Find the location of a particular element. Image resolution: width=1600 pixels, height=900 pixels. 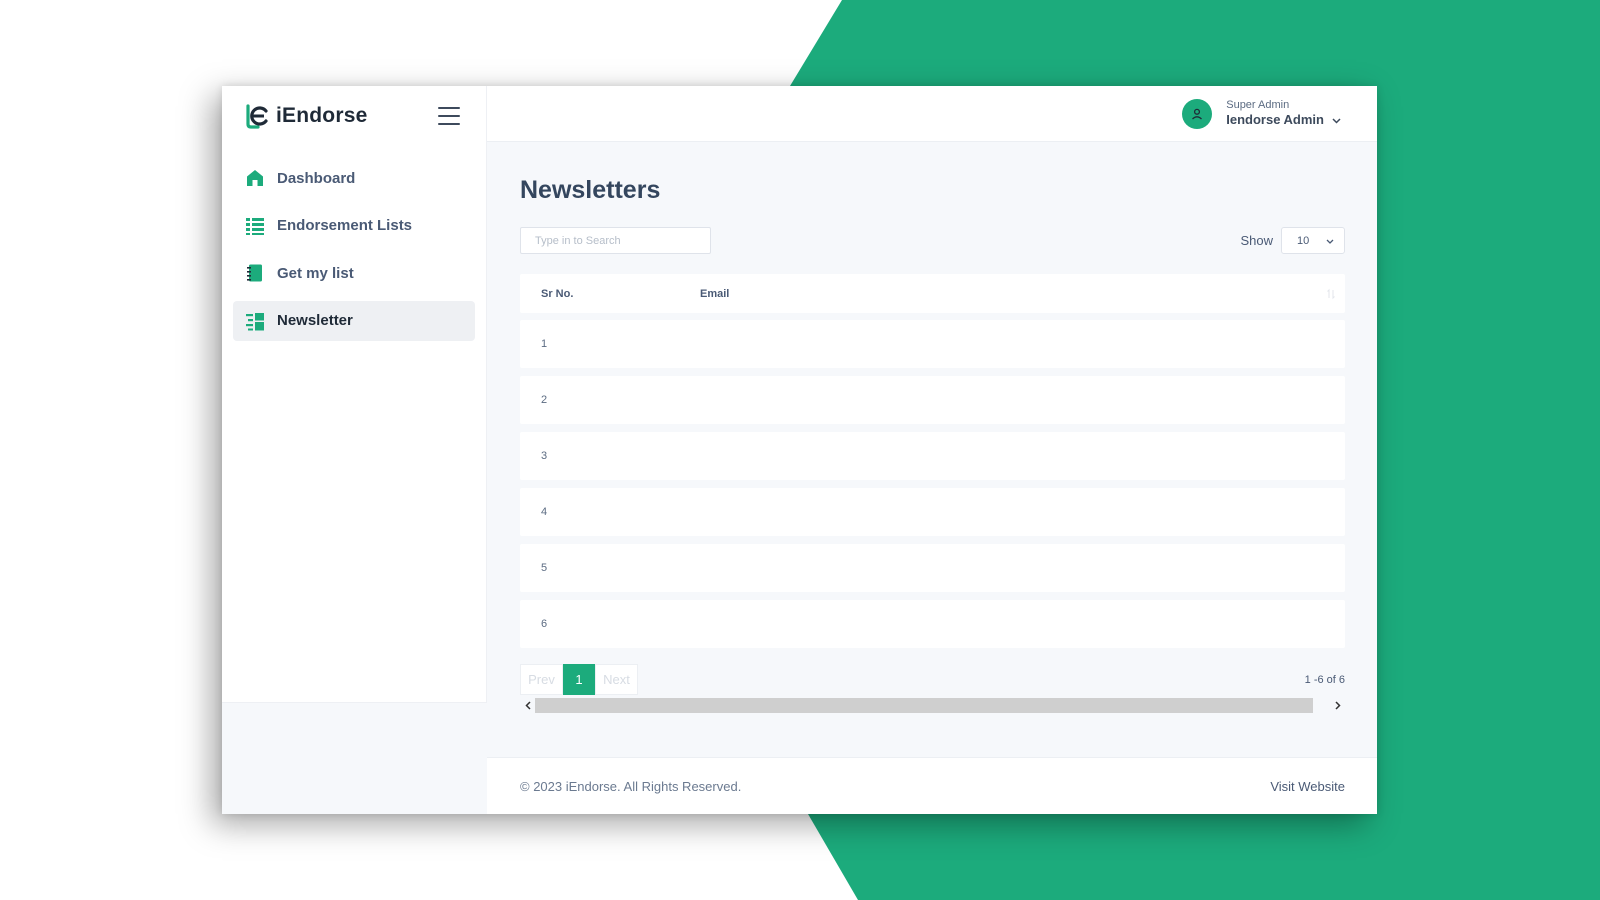

scroll-right-icon is located at coordinates (1337, 705).